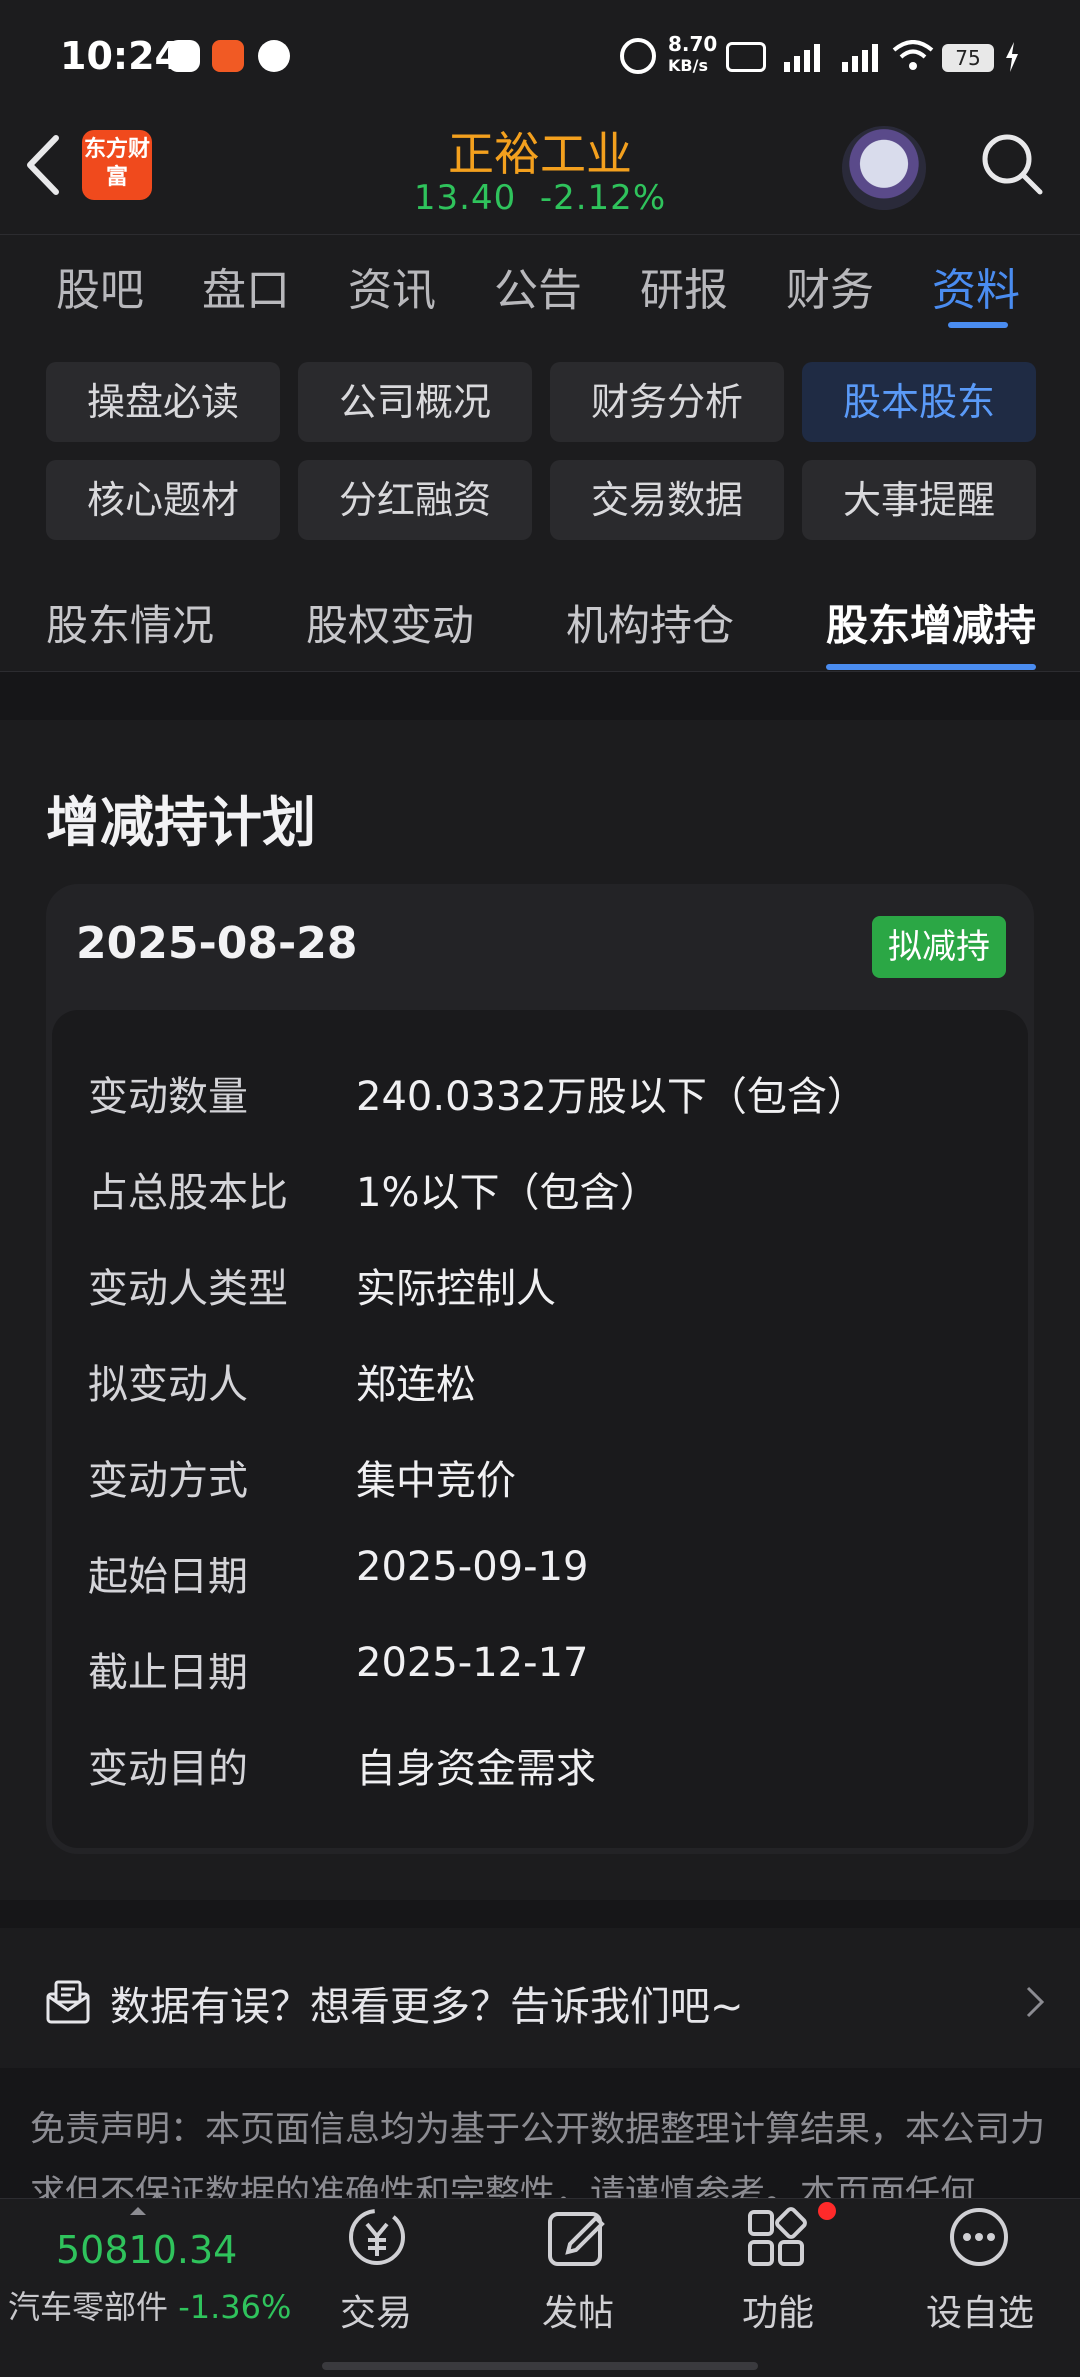 This screenshot has width=1080, height=2377. Describe the element at coordinates (392, 286) in the screenshot. I see `tab-news: 资讯` at that location.